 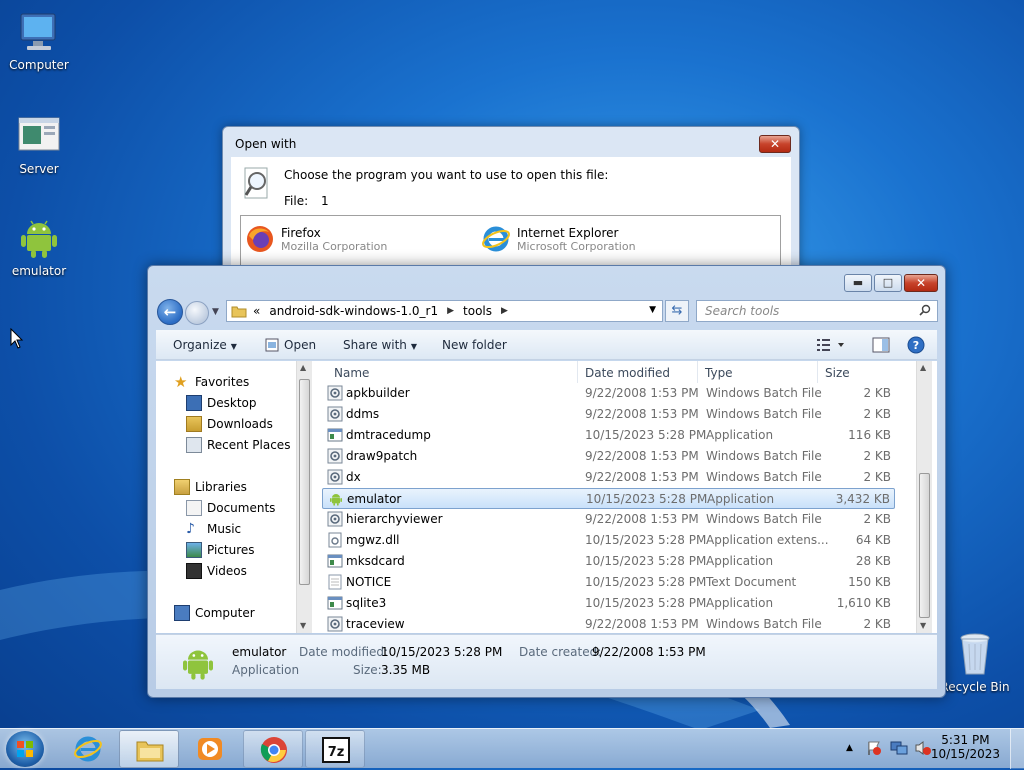 I want to click on nav-documents: Documents, so click(x=230, y=508).